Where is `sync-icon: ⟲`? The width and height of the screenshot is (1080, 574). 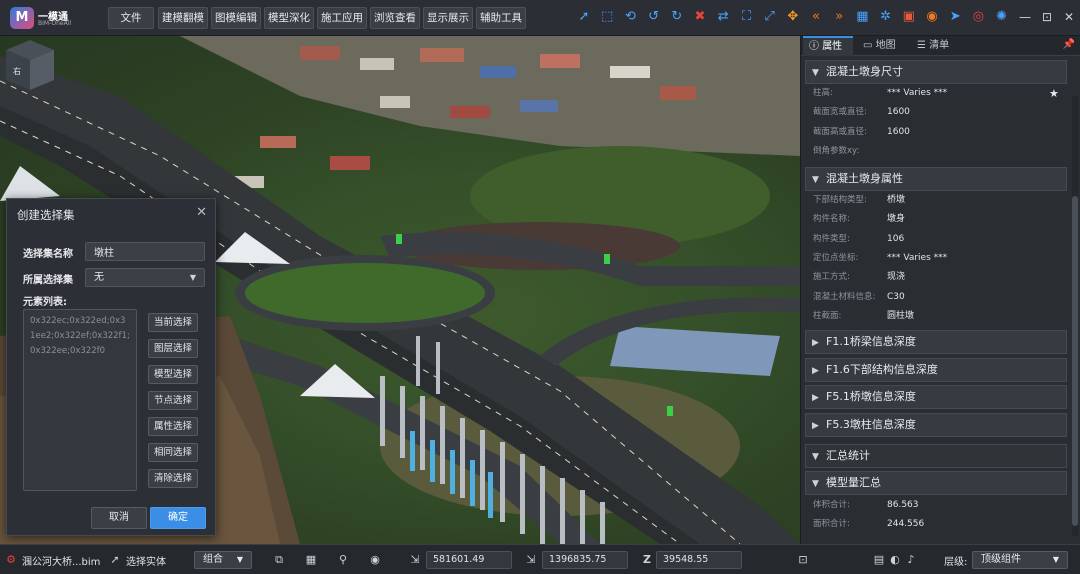 sync-icon: ⟲ is located at coordinates (630, 17).